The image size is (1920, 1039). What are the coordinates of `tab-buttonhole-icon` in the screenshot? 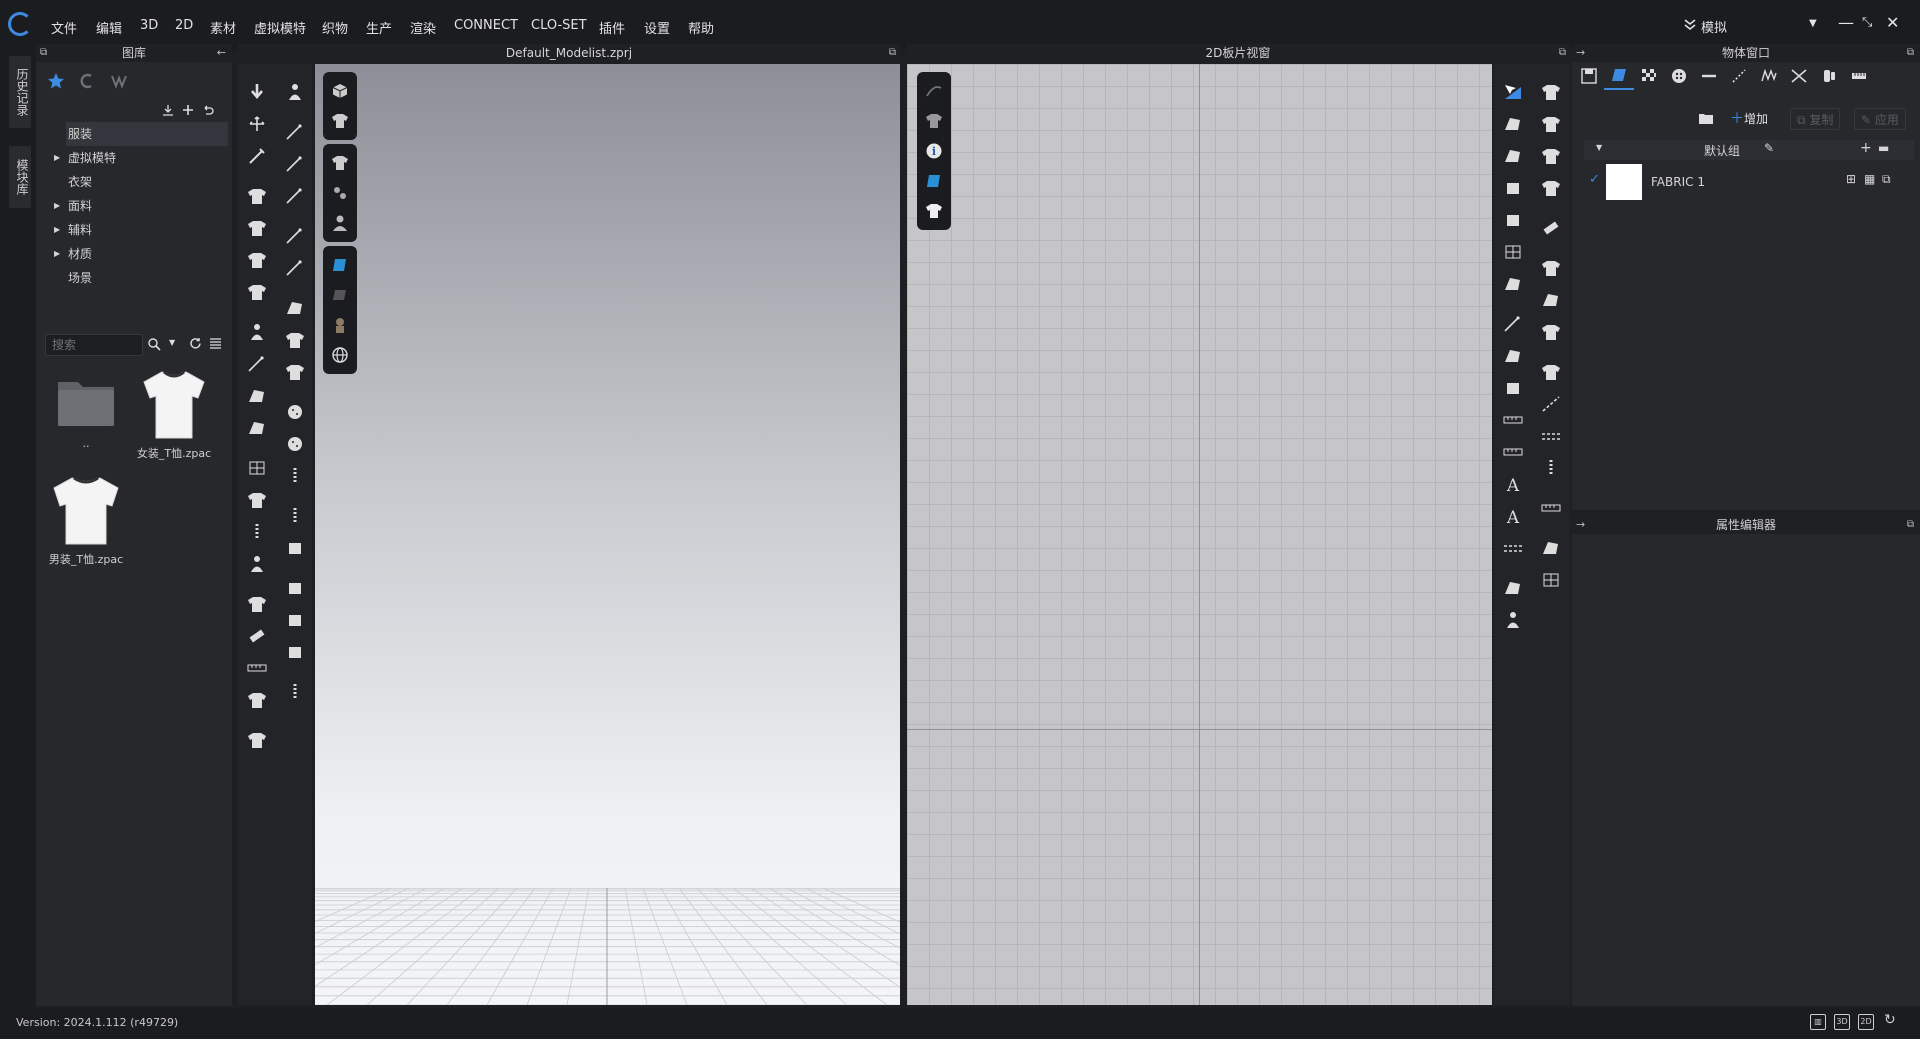 It's located at (1709, 76).